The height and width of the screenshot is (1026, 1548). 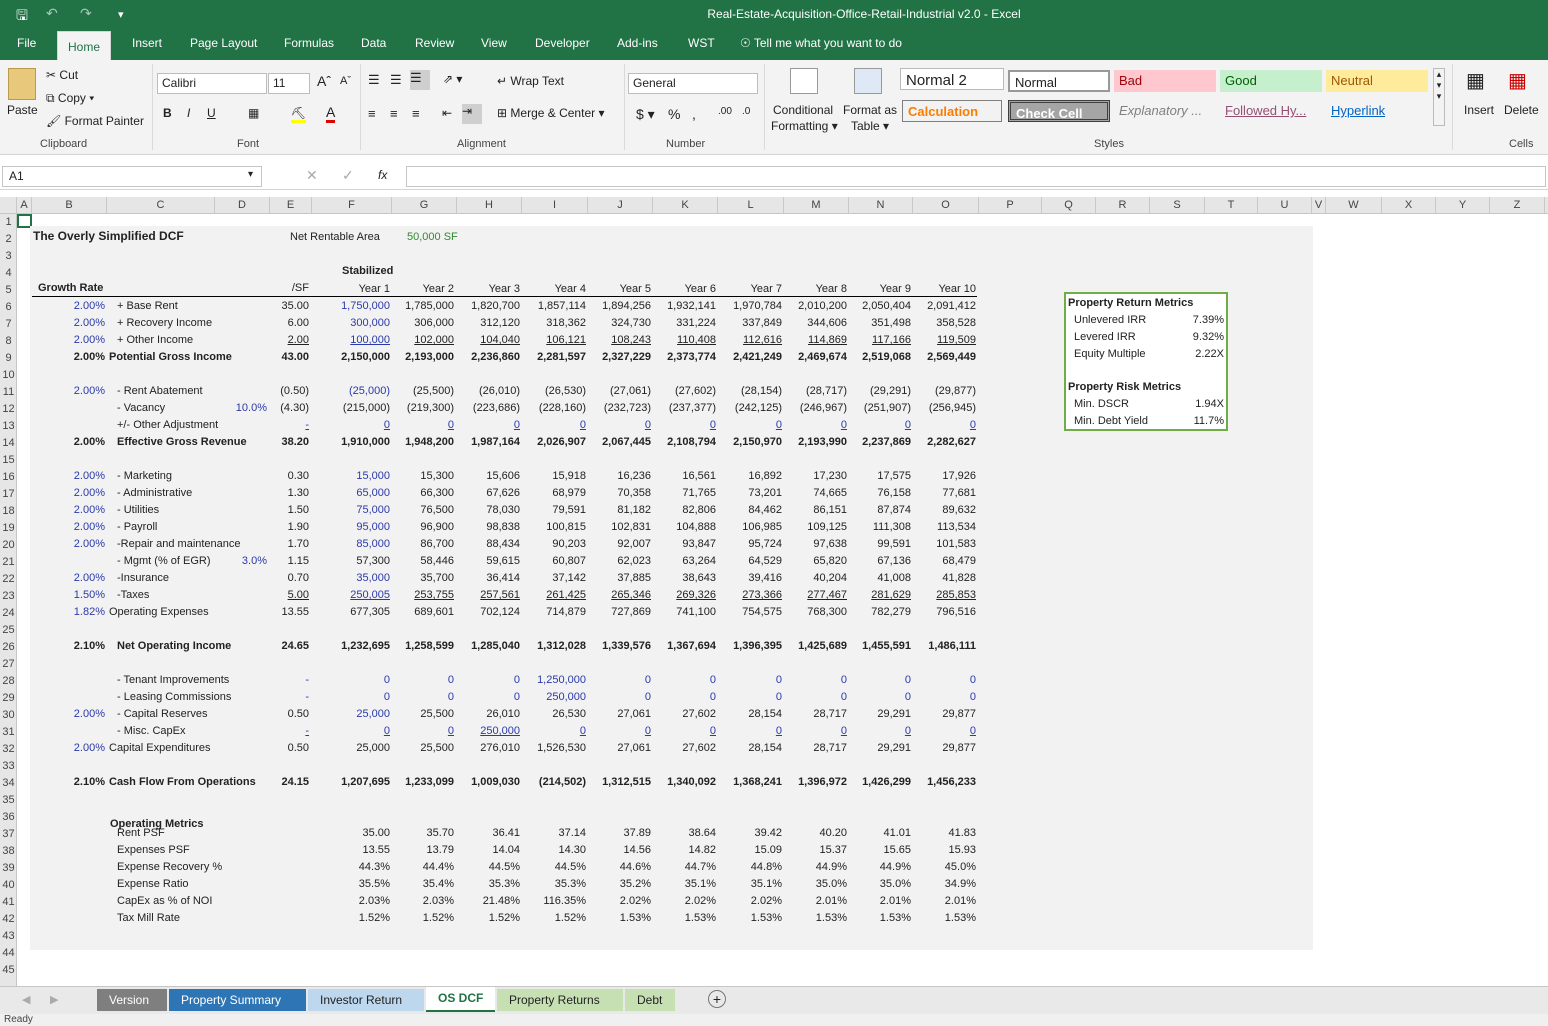 What do you see at coordinates (8, 443) in the screenshot?
I see `row-header-14: 14` at bounding box center [8, 443].